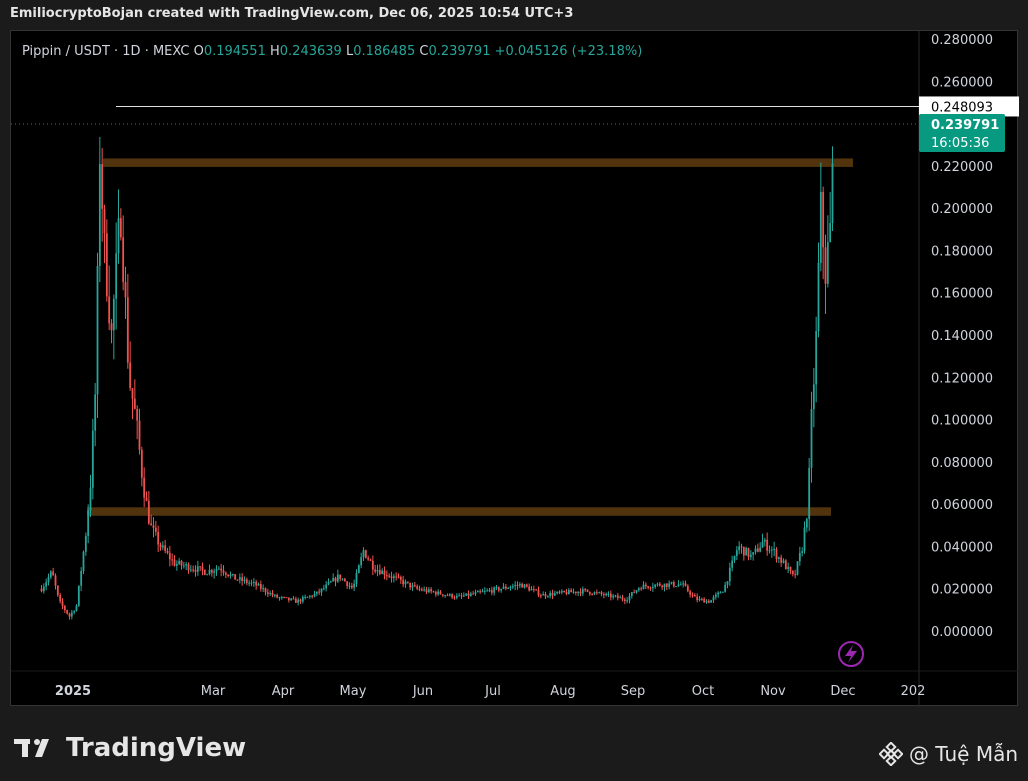 The image size is (1028, 781). Describe the element at coordinates (310, 51) in the screenshot. I see `high-value: 0.243639` at that location.